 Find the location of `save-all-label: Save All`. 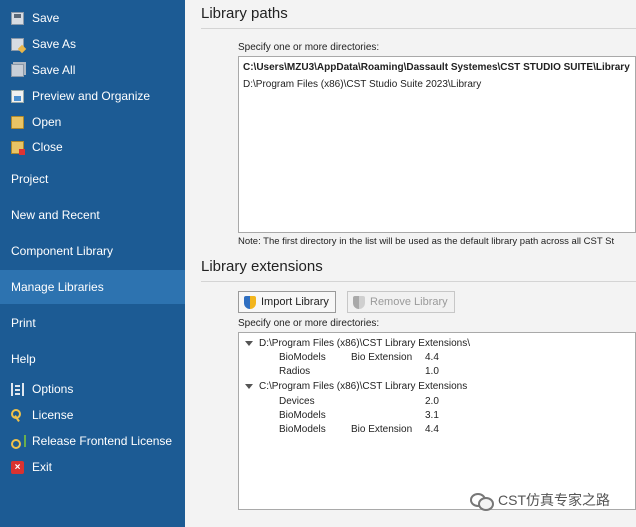

save-all-label: Save All is located at coordinates (54, 70).